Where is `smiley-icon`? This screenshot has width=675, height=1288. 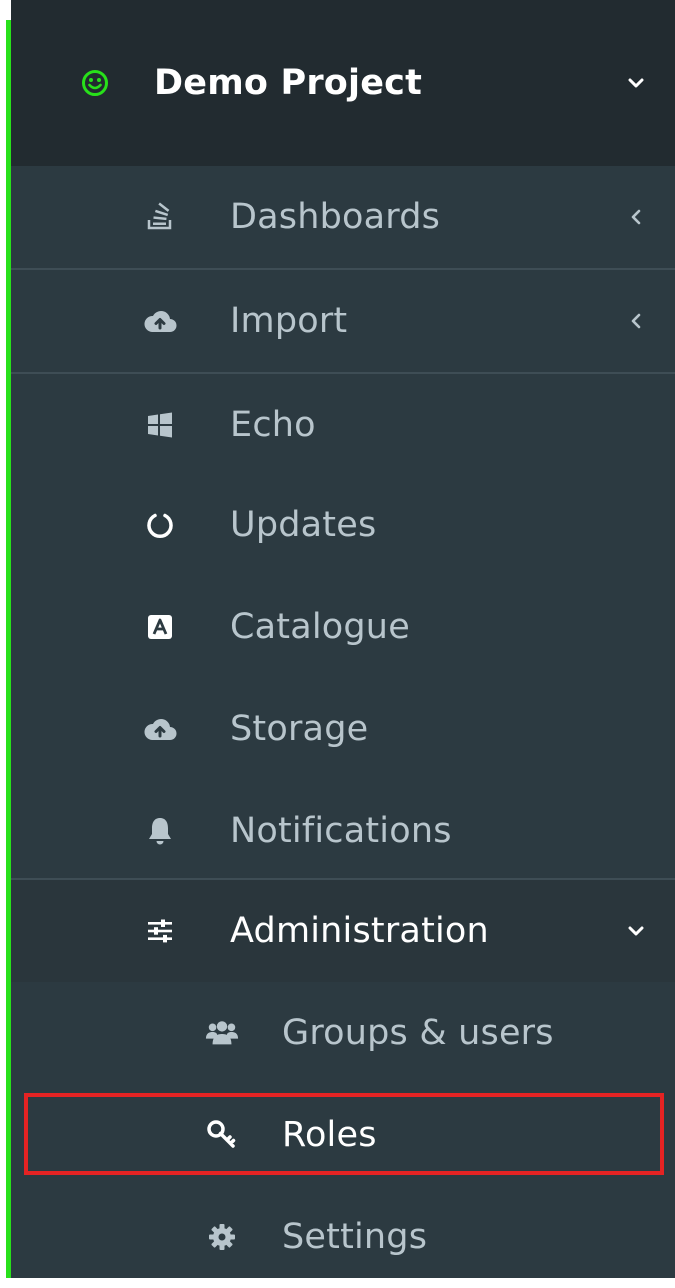
smiley-icon is located at coordinates (95, 83).